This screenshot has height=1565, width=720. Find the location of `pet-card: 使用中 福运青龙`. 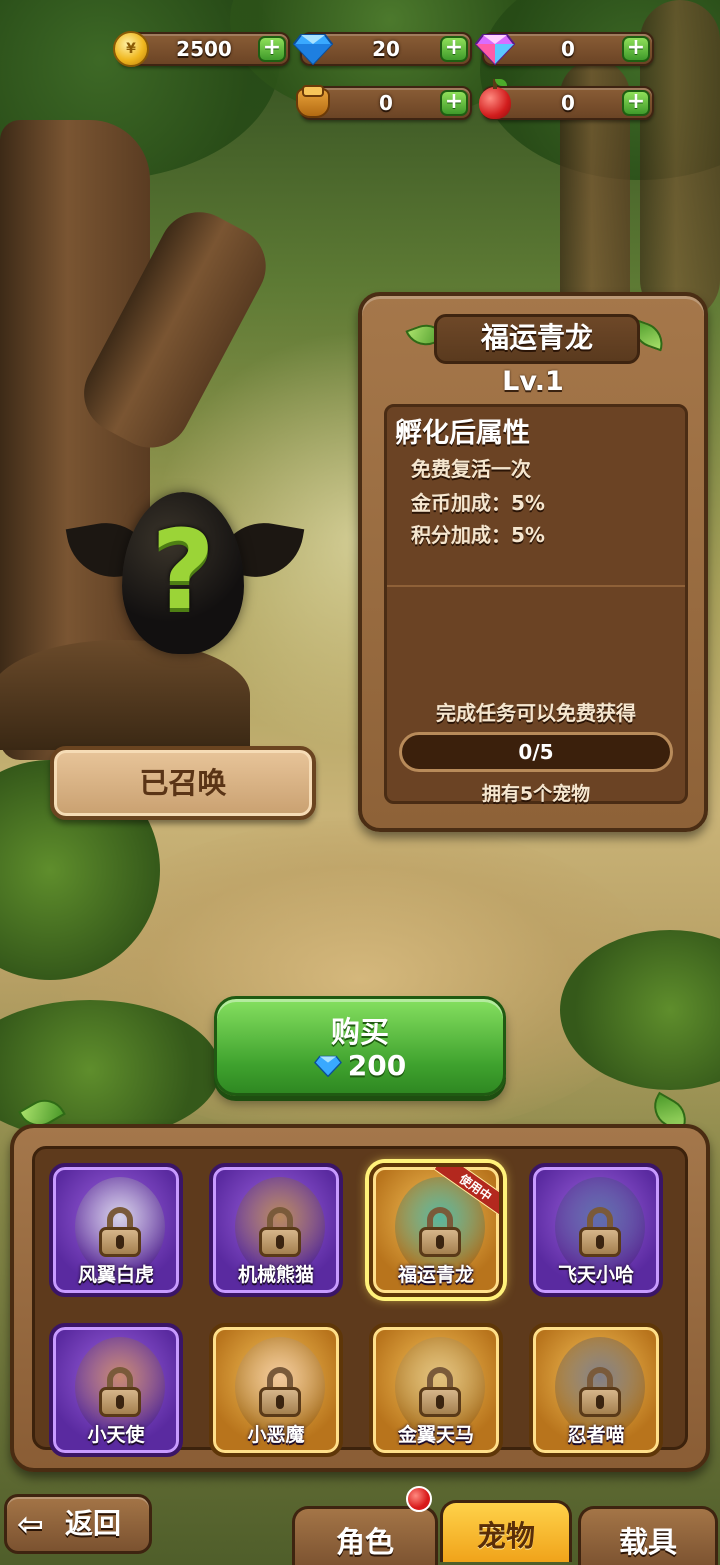

pet-card: 使用中 福运青龙 is located at coordinates (436, 1230).